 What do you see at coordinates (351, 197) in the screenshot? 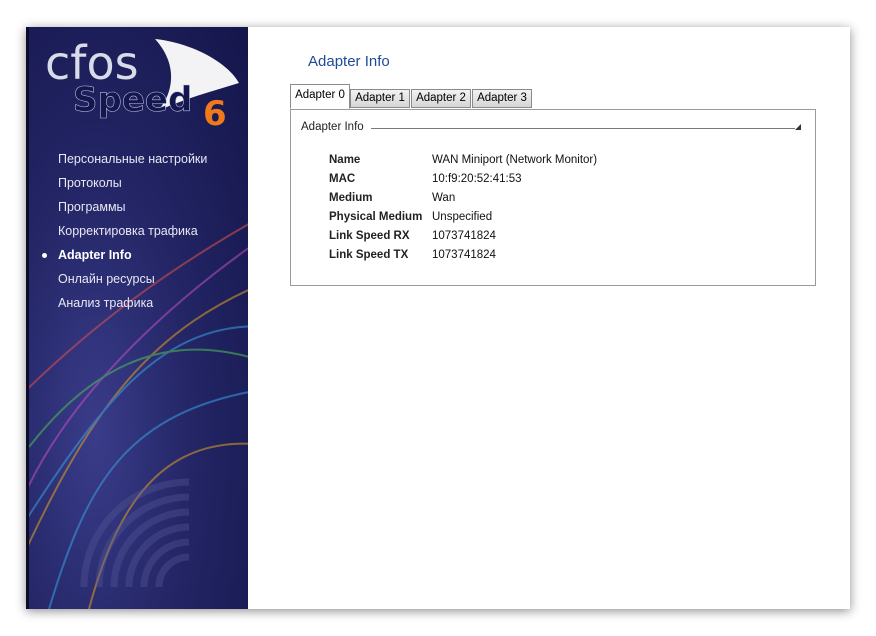
I see `row-key: Medium` at bounding box center [351, 197].